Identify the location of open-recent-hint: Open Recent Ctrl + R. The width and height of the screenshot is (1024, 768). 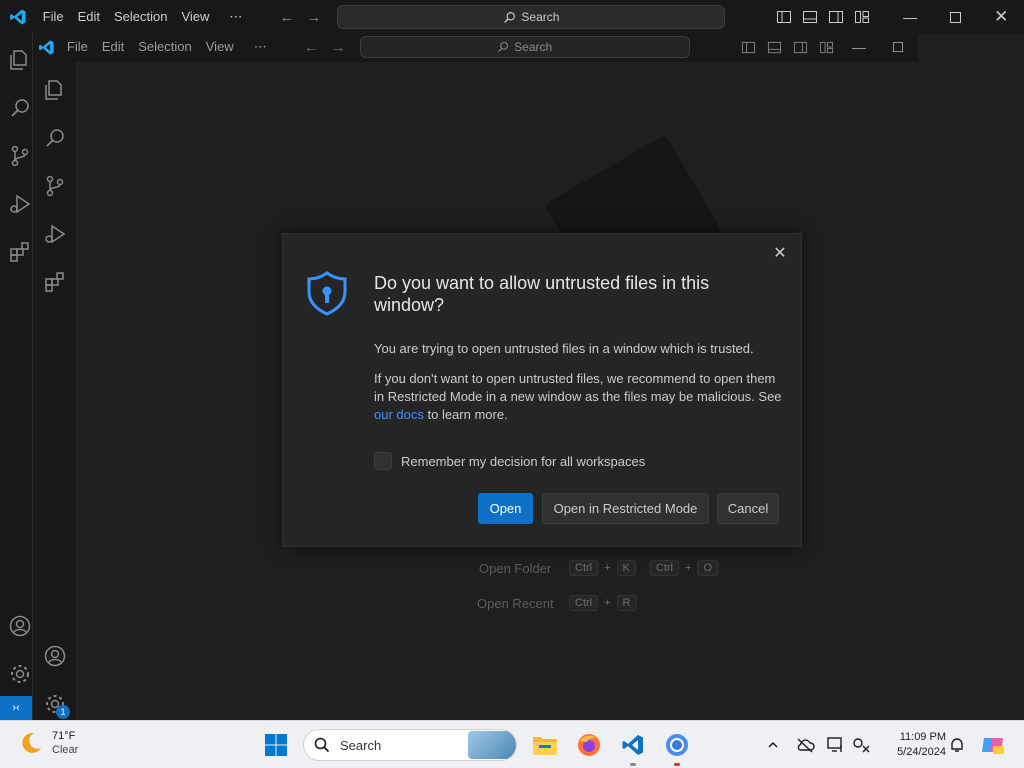
(557, 603).